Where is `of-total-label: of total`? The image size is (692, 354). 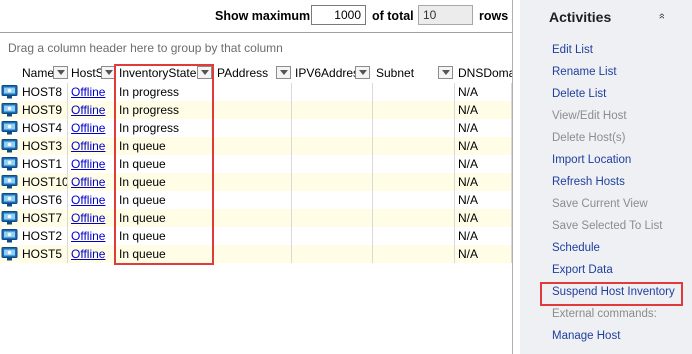
of-total-label: of total is located at coordinates (393, 16).